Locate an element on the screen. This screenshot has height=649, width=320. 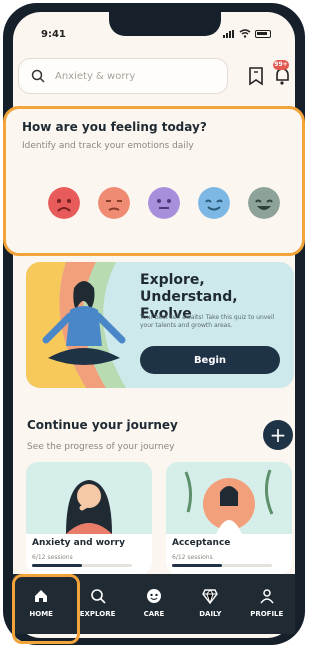
mood-options is located at coordinates (159, 205).